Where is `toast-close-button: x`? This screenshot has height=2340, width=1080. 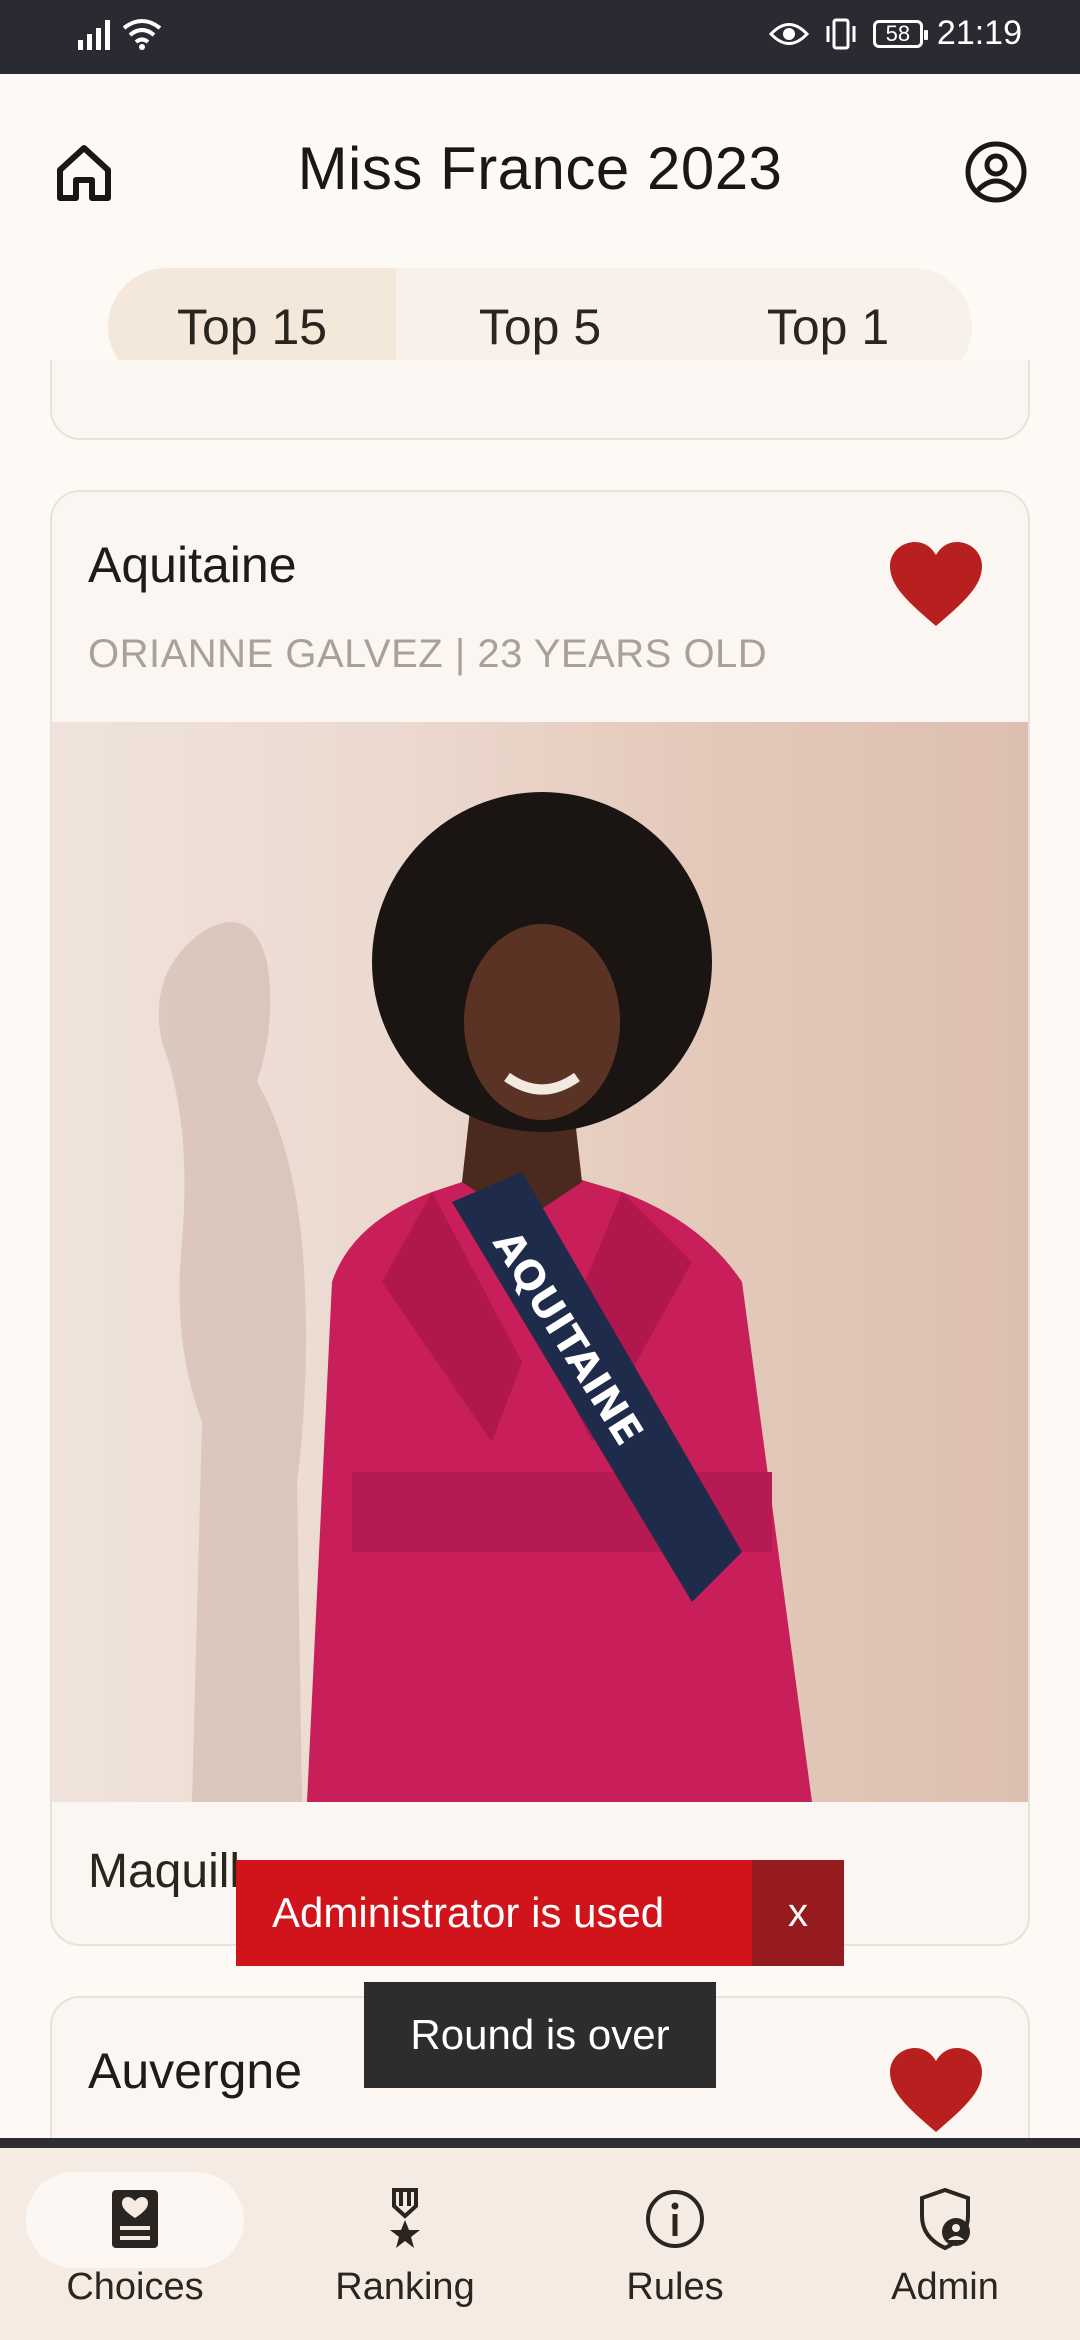
toast-close-button: x is located at coordinates (798, 1913).